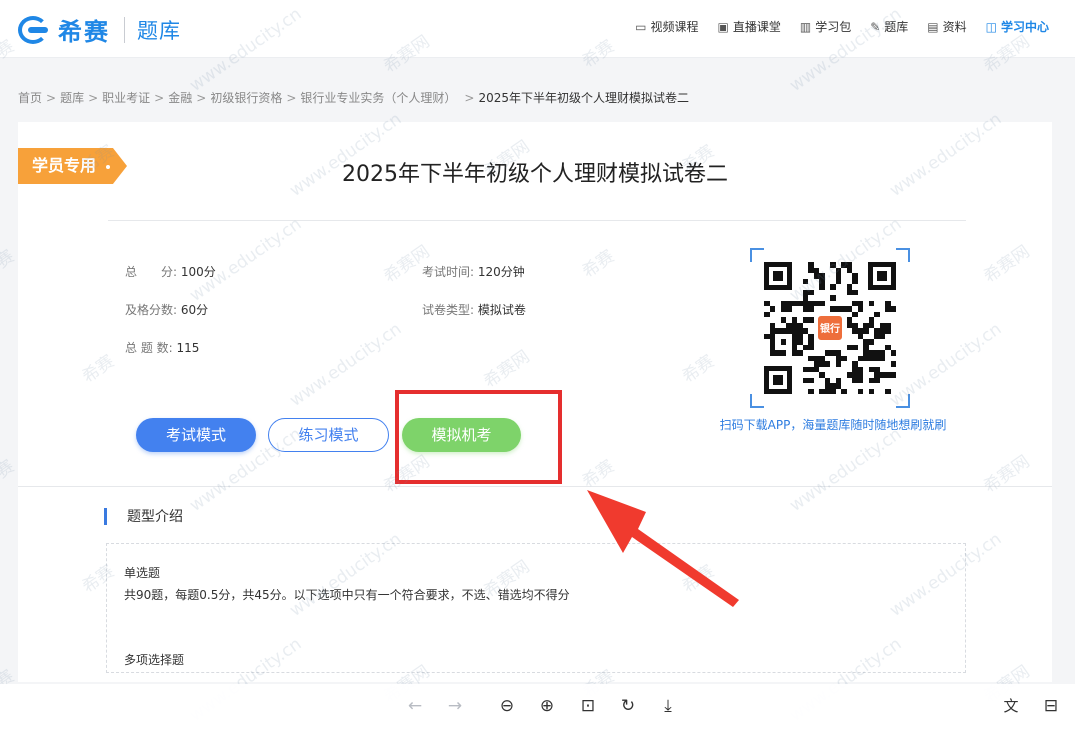 This screenshot has height=729, width=1075. What do you see at coordinates (151, 310) in the screenshot?
I see `pass-score-label: 及格分数:` at bounding box center [151, 310].